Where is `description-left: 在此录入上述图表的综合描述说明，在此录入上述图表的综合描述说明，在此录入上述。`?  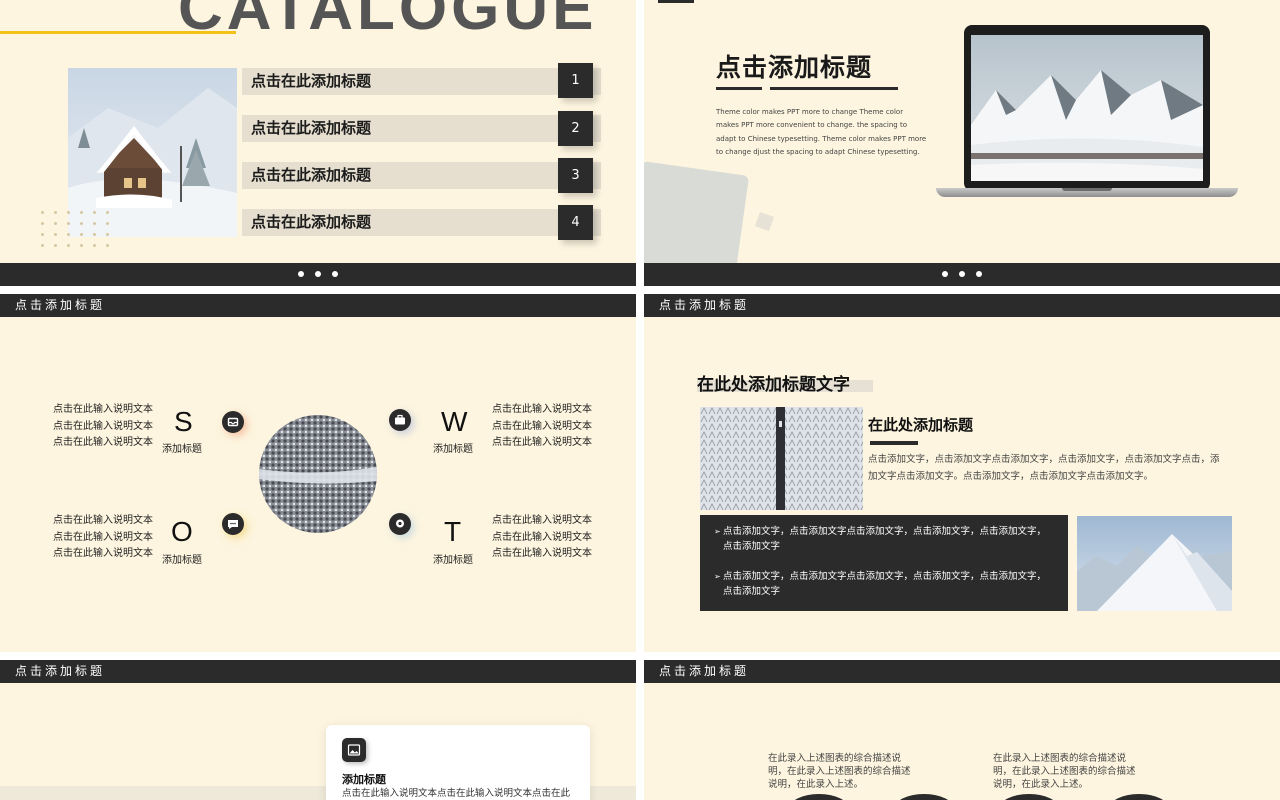 description-left: 在此录入上述图表的综合描述说明，在此录入上述图表的综合描述说明，在此录入上述。 is located at coordinates (839, 771).